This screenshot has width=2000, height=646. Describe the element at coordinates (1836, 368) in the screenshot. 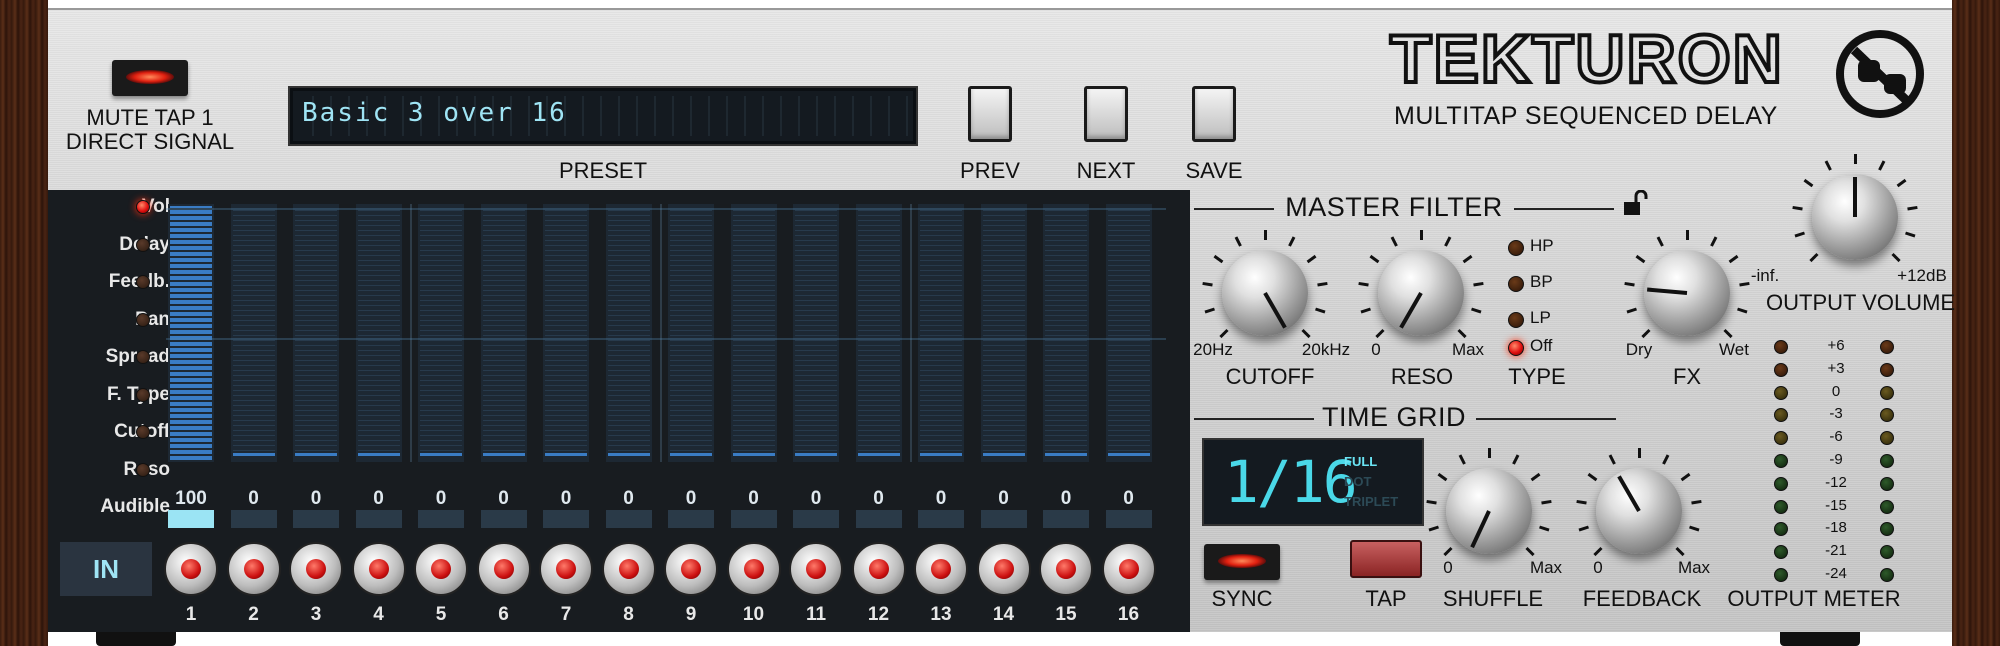

I see `meter-scale-label: +3` at that location.